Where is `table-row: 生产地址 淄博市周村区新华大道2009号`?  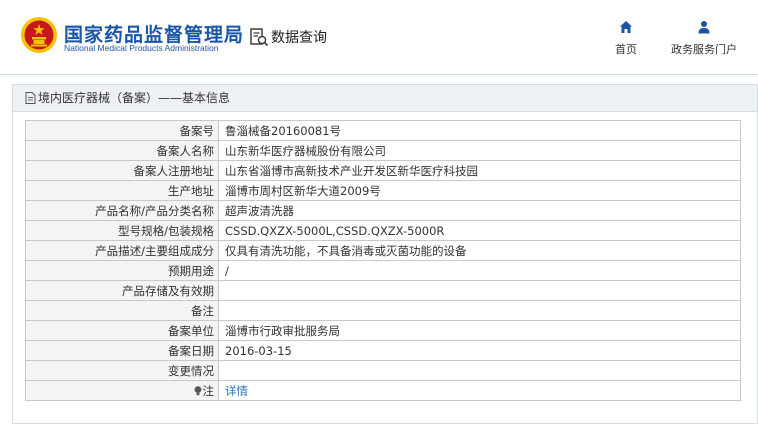
table-row: 生产地址 淄博市周村区新华大道2009号 is located at coordinates (383, 190).